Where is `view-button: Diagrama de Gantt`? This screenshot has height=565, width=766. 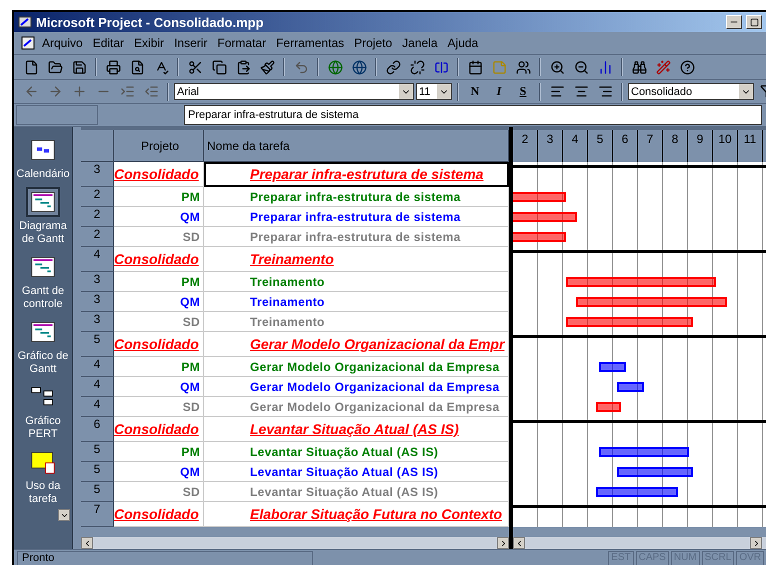 view-button: Diagrama de Gantt is located at coordinates (43, 216).